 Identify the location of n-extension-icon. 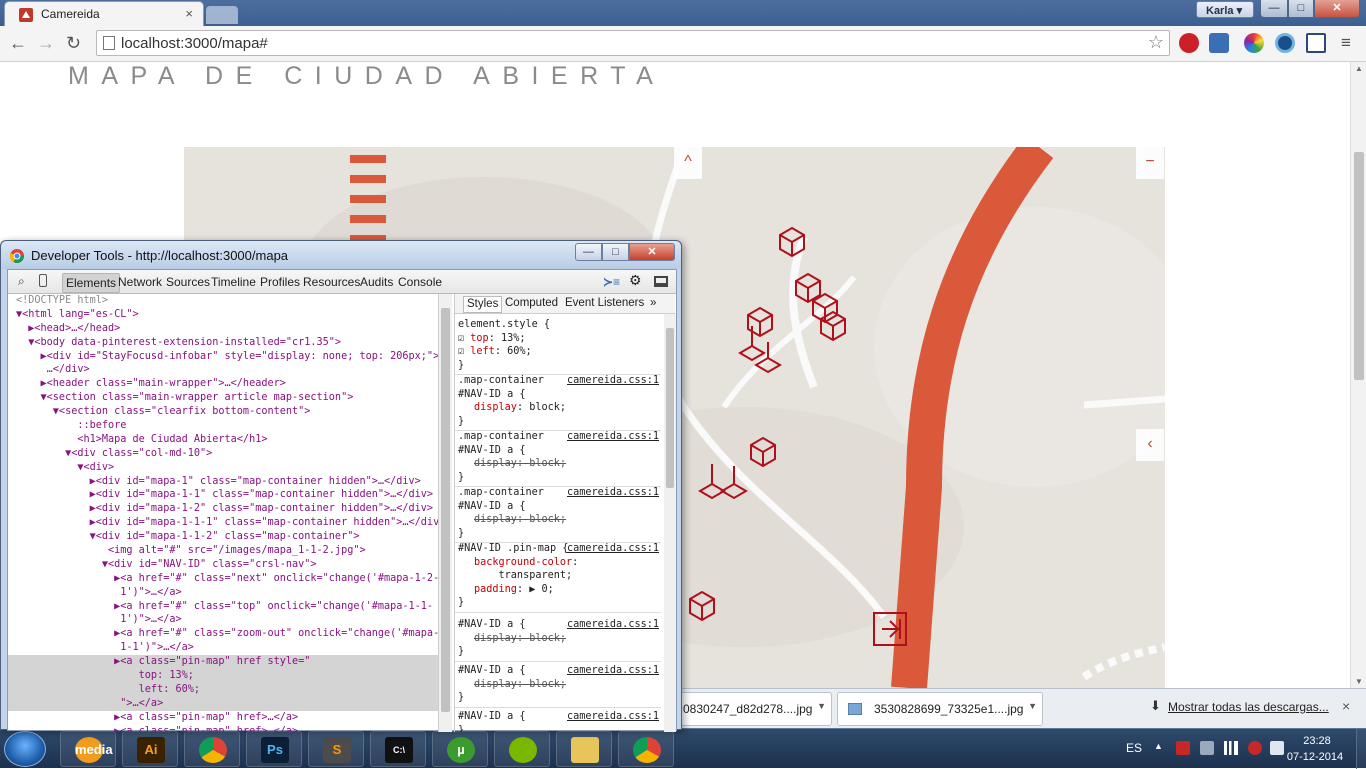
(1316, 43).